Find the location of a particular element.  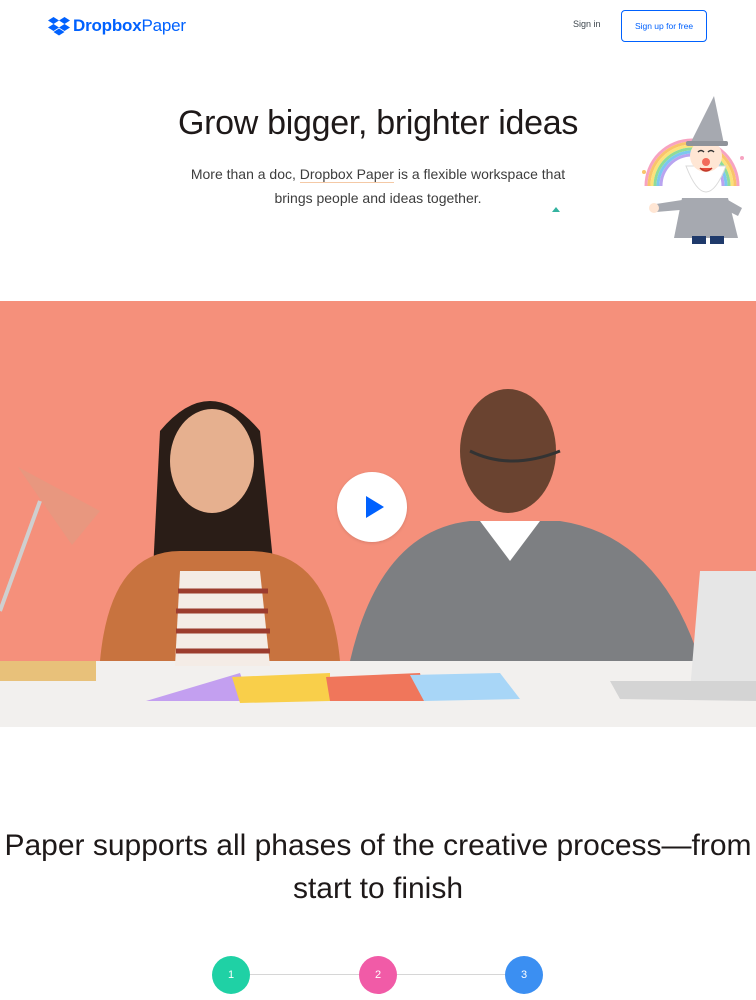

logo-product-text: Paper is located at coordinates (163, 25).